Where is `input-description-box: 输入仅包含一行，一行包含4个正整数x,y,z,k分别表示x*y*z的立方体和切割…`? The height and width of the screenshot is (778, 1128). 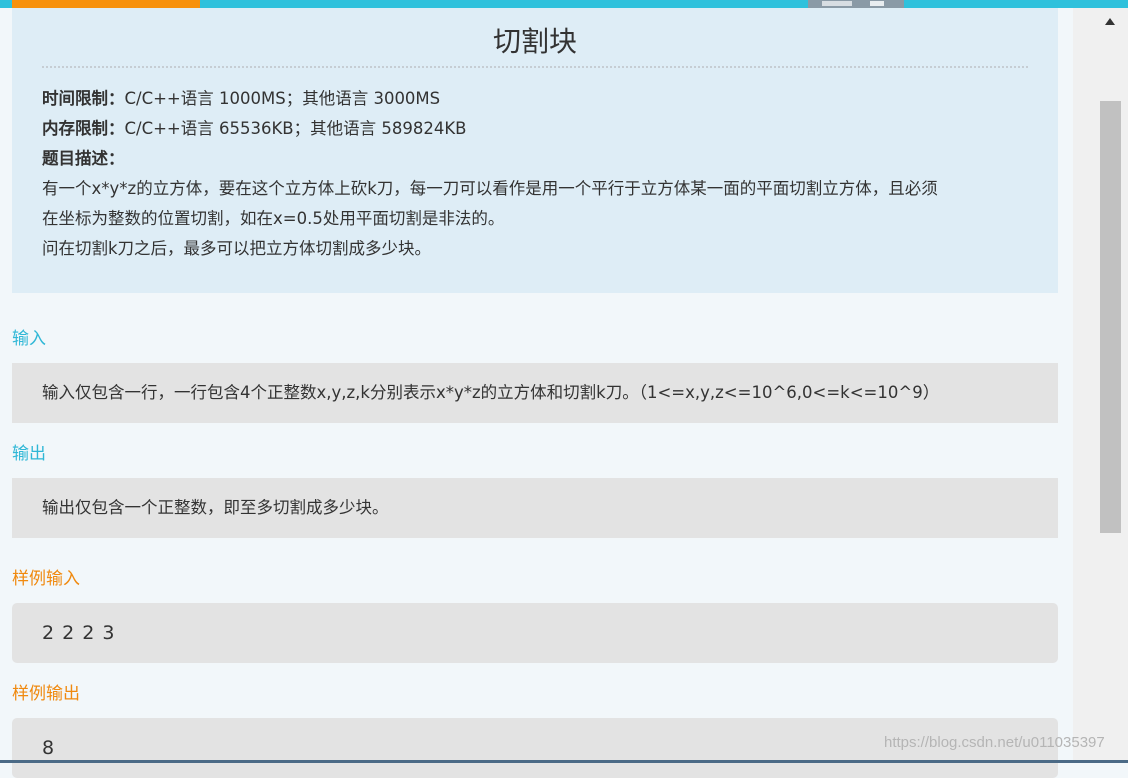 input-description-box: 输入仅包含一行，一行包含4个正整数x,y,z,k分别表示x*y*z的立方体和切割… is located at coordinates (535, 393).